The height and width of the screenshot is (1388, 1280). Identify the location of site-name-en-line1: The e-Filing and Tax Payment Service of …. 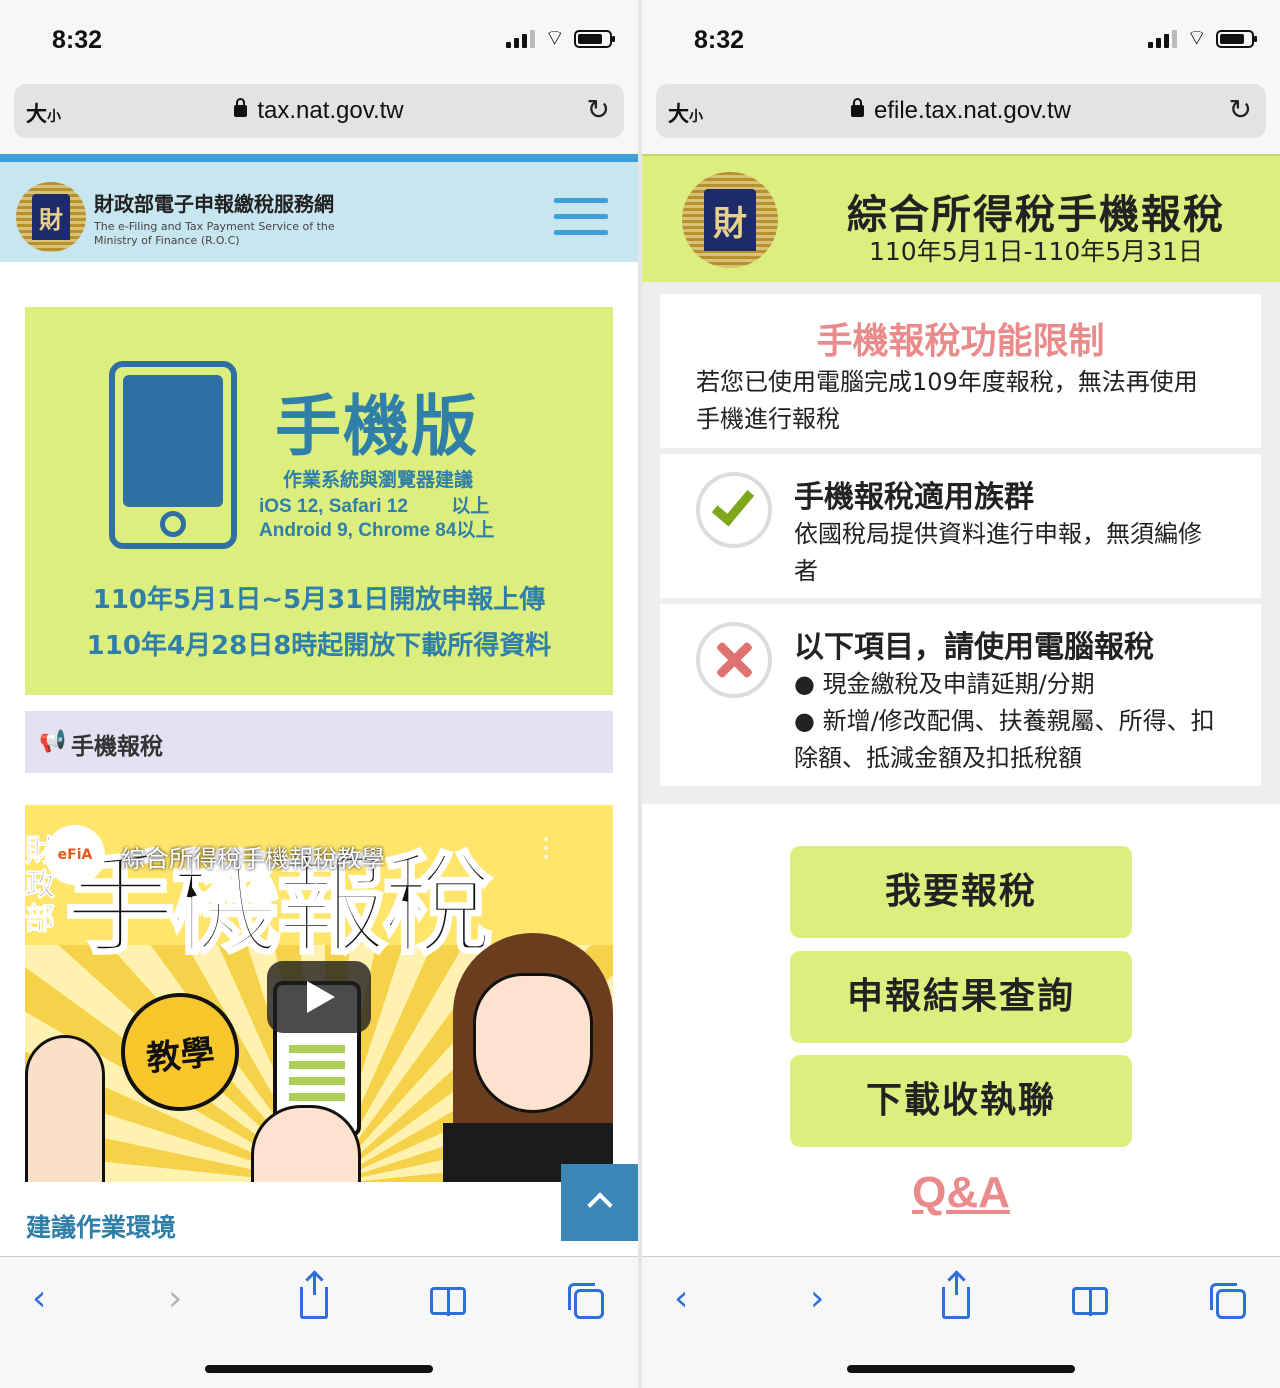
(214, 226).